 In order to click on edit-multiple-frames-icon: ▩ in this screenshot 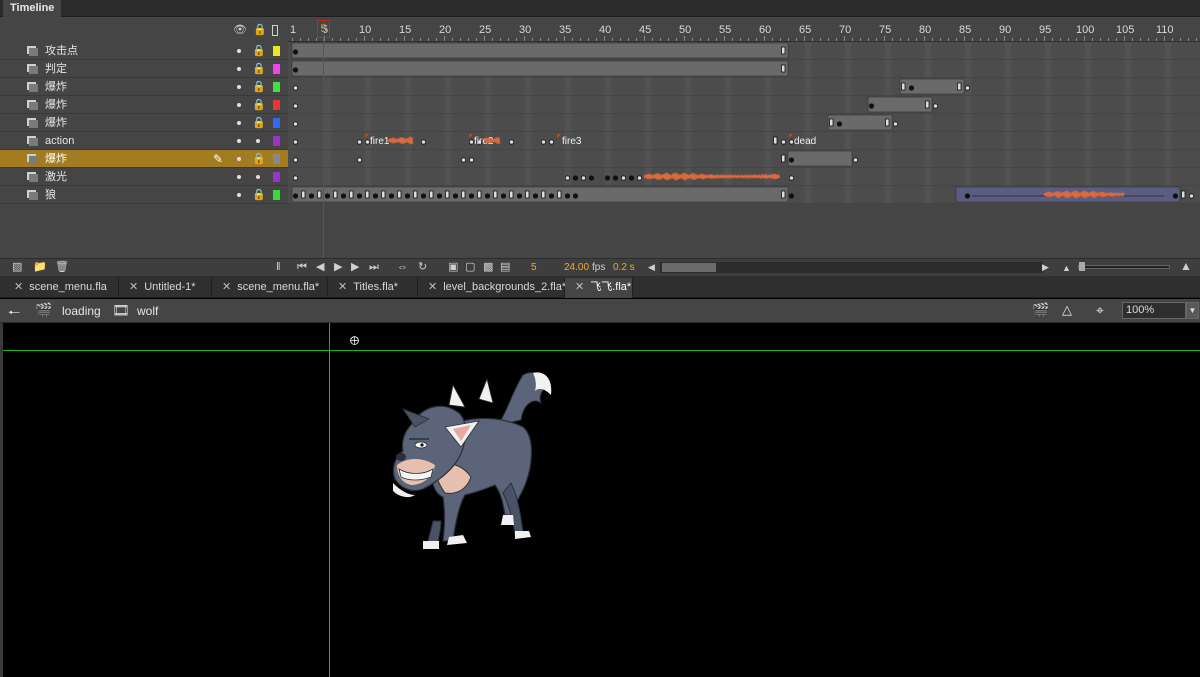, I will do `click(488, 267)`.